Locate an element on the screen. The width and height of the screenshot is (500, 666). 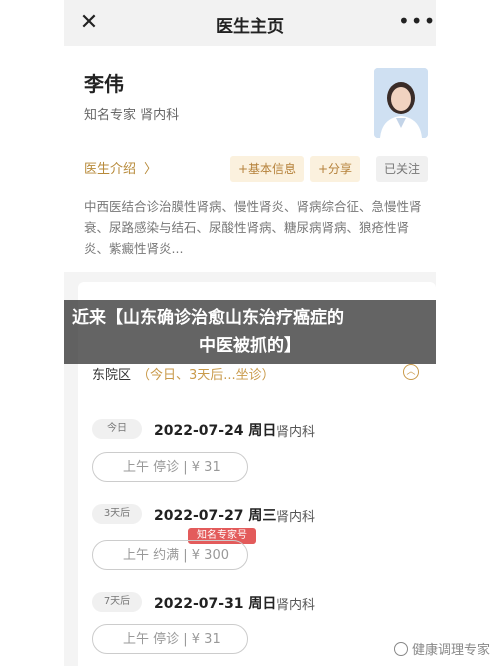
watermark-logo-icon is located at coordinates (400, 649).